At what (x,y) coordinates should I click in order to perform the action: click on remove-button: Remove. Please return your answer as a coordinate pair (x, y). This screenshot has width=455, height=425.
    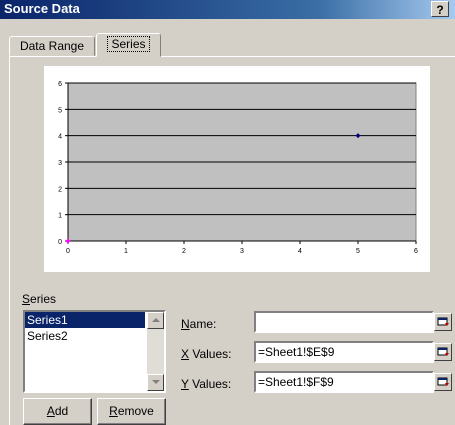
    Looking at the image, I should click on (131, 411).